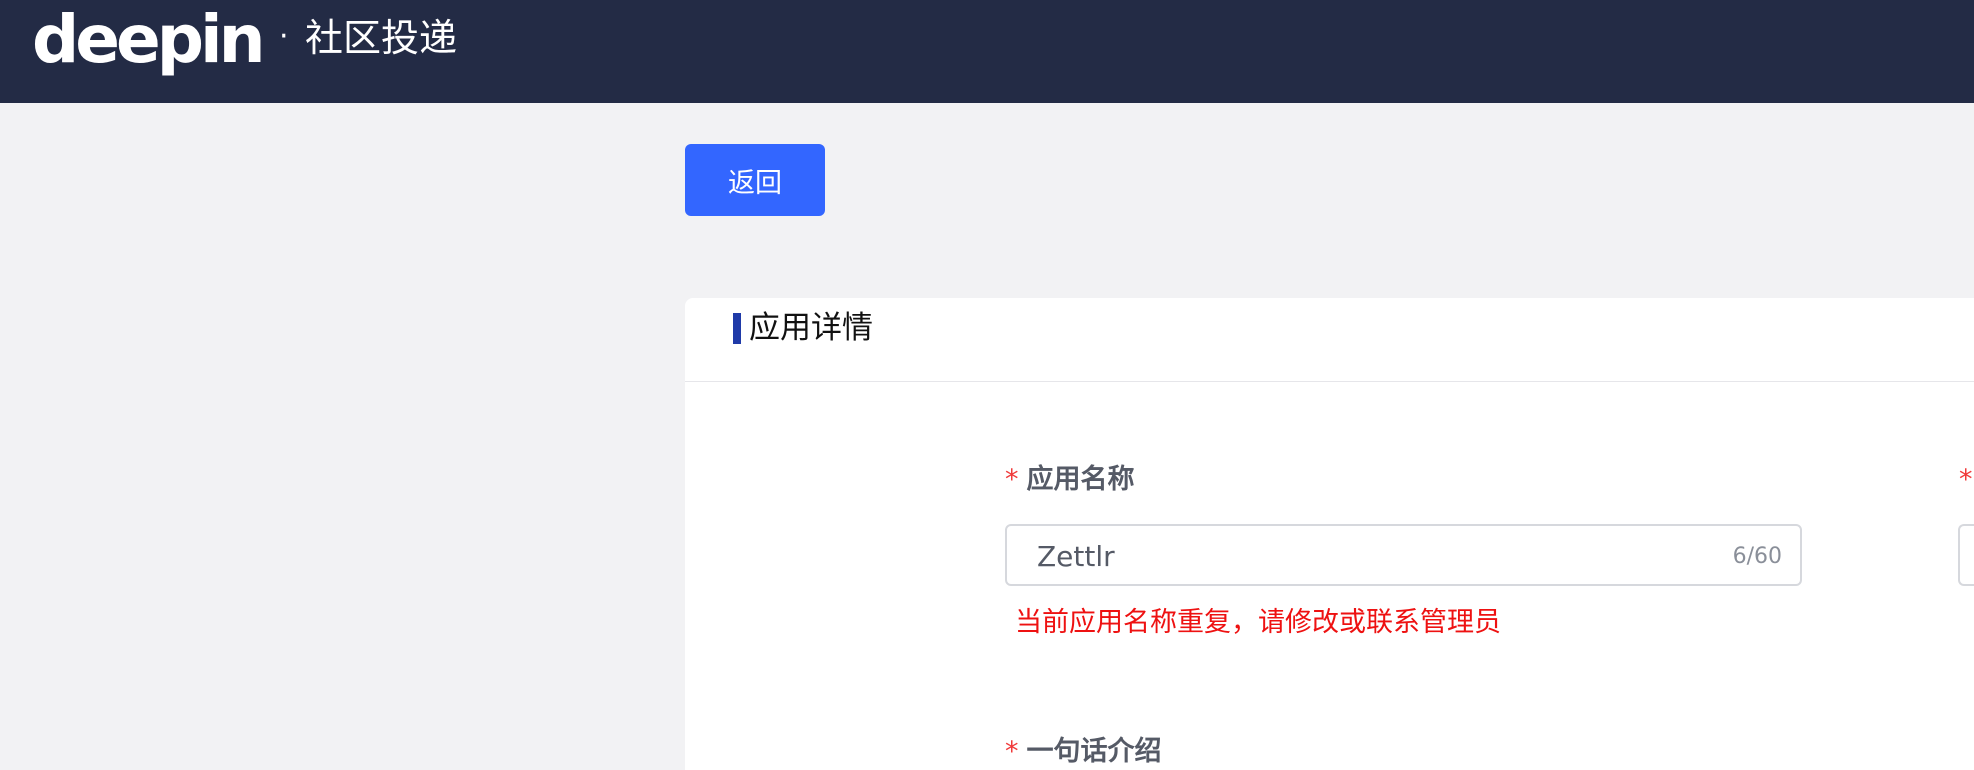  What do you see at coordinates (1966, 555) in the screenshot?
I see `right-column-input` at bounding box center [1966, 555].